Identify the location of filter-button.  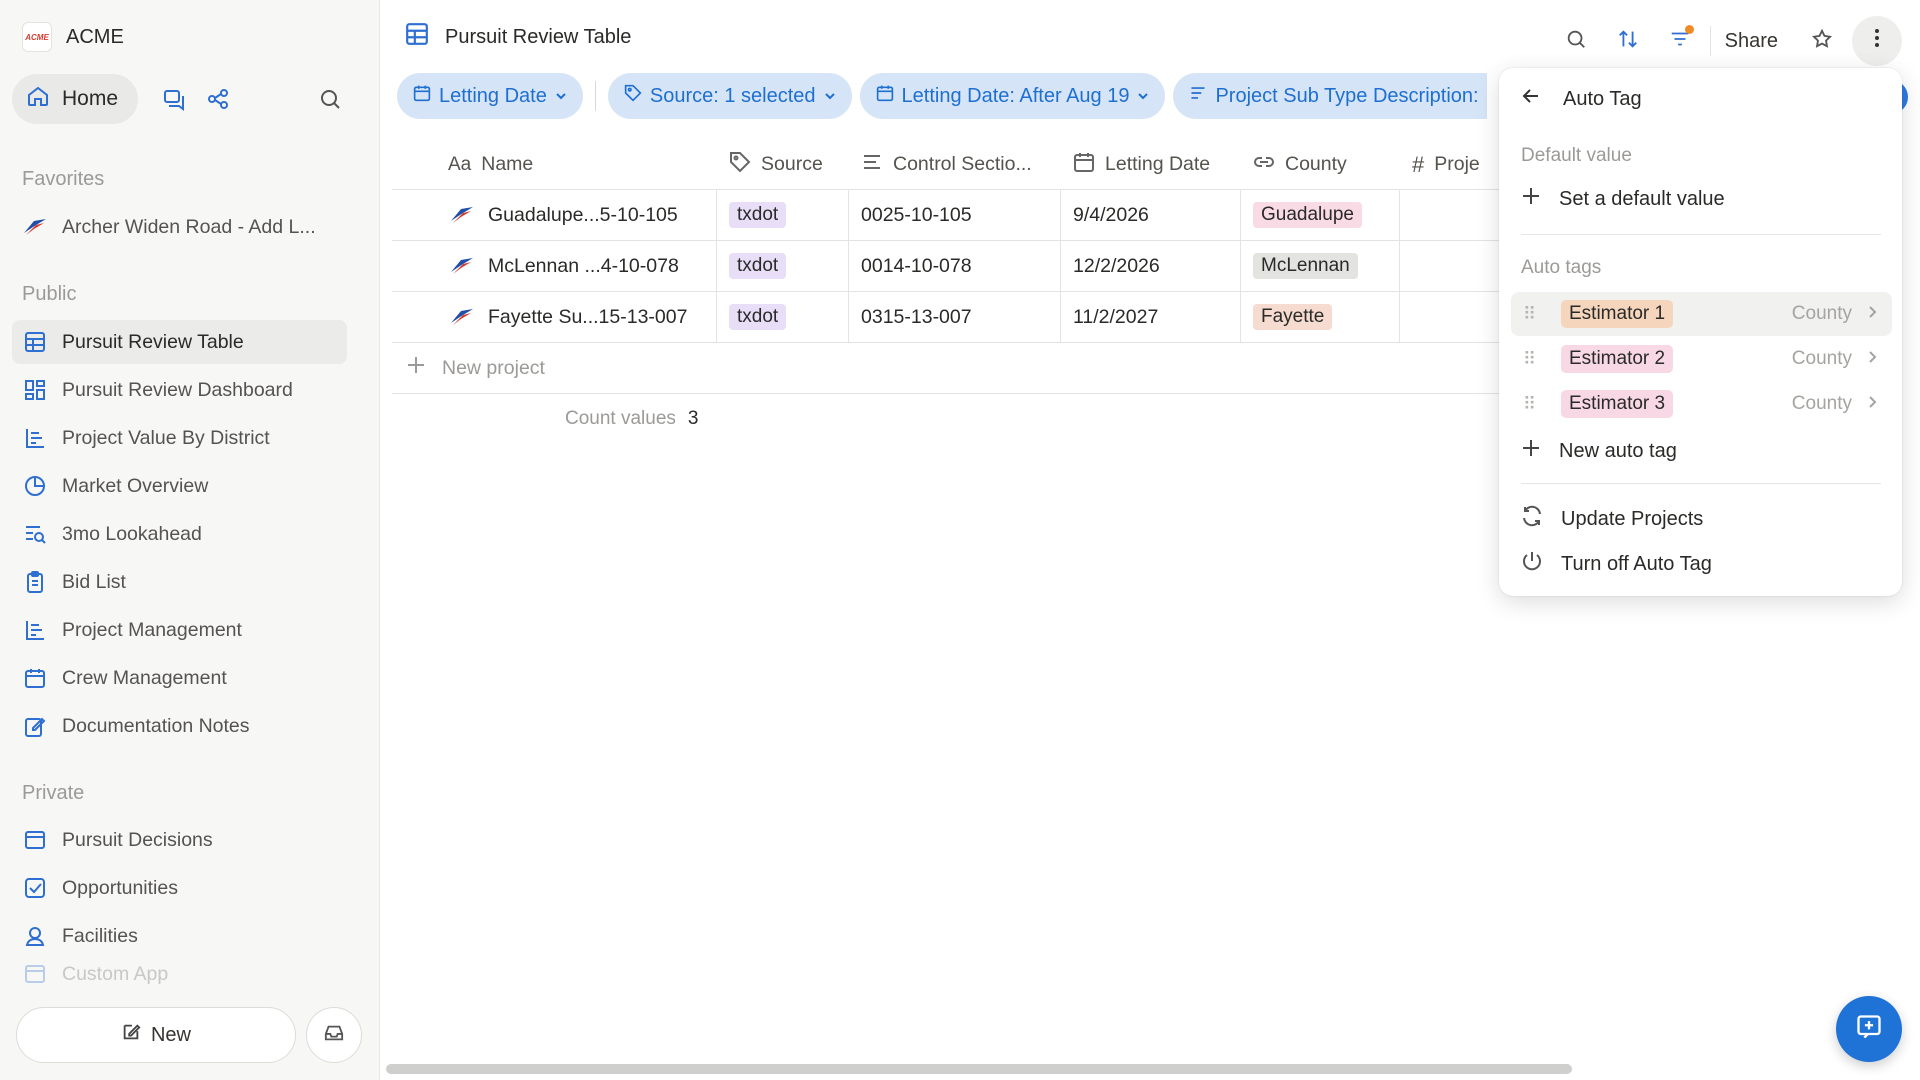
(1680, 41).